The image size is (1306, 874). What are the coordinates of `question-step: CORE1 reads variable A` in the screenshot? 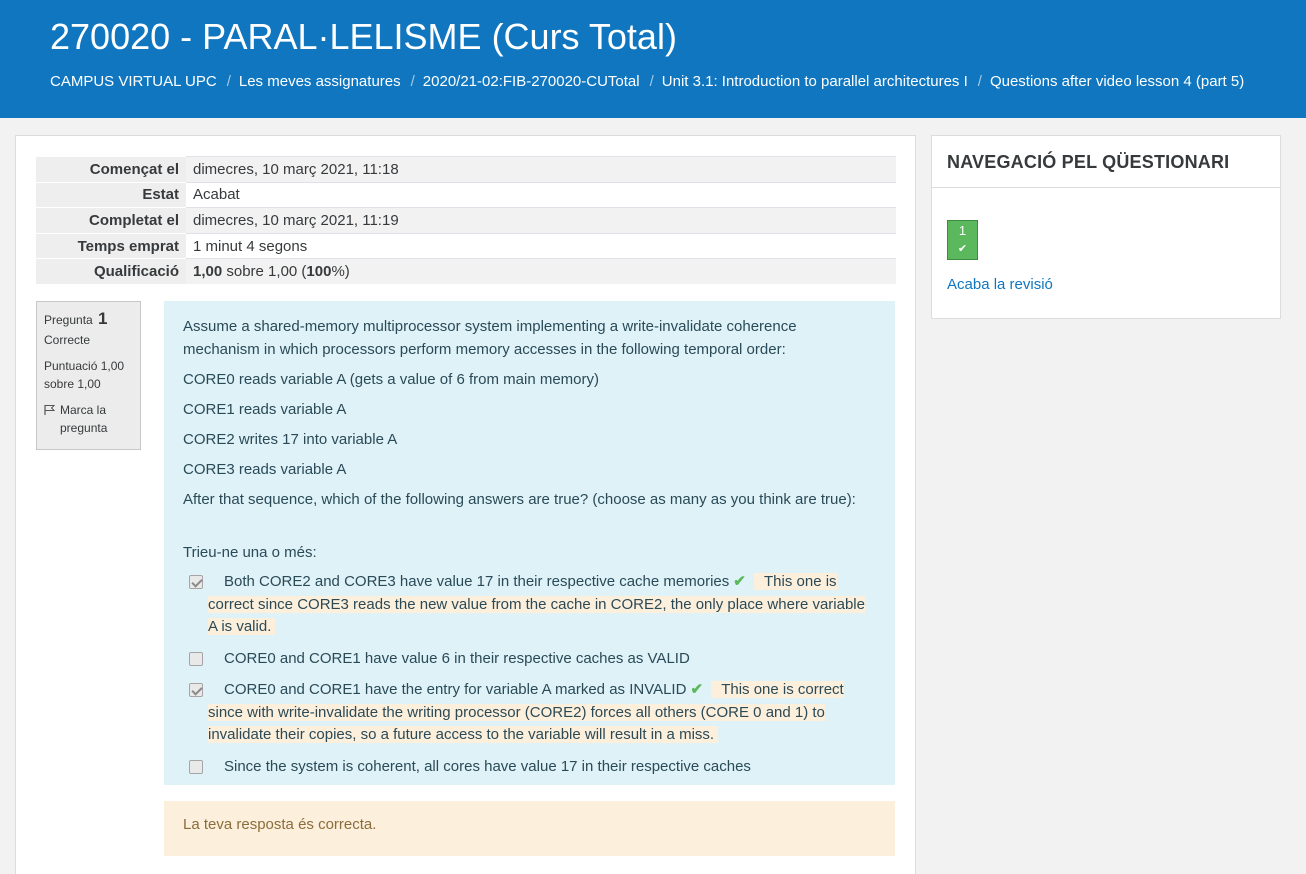 It's located at (265, 409).